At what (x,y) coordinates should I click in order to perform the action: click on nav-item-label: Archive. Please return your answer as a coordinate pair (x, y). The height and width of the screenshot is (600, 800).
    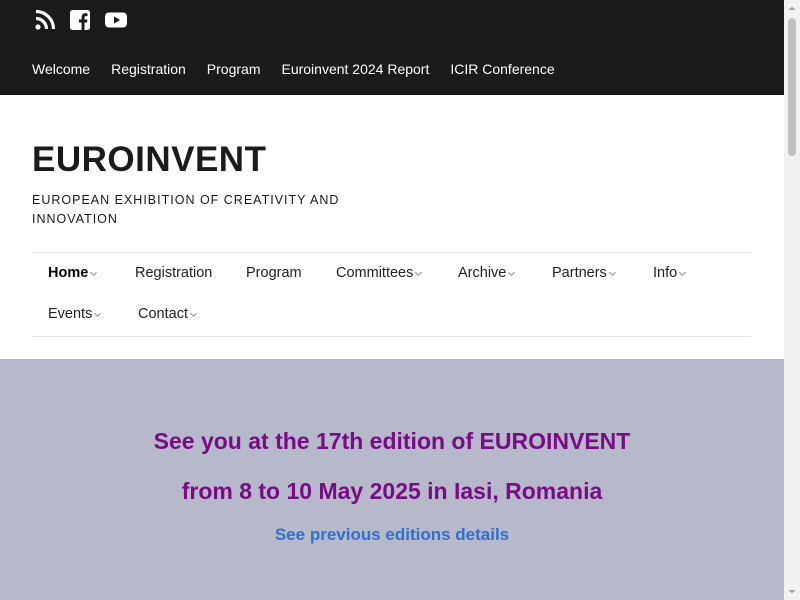
    Looking at the image, I should click on (482, 273).